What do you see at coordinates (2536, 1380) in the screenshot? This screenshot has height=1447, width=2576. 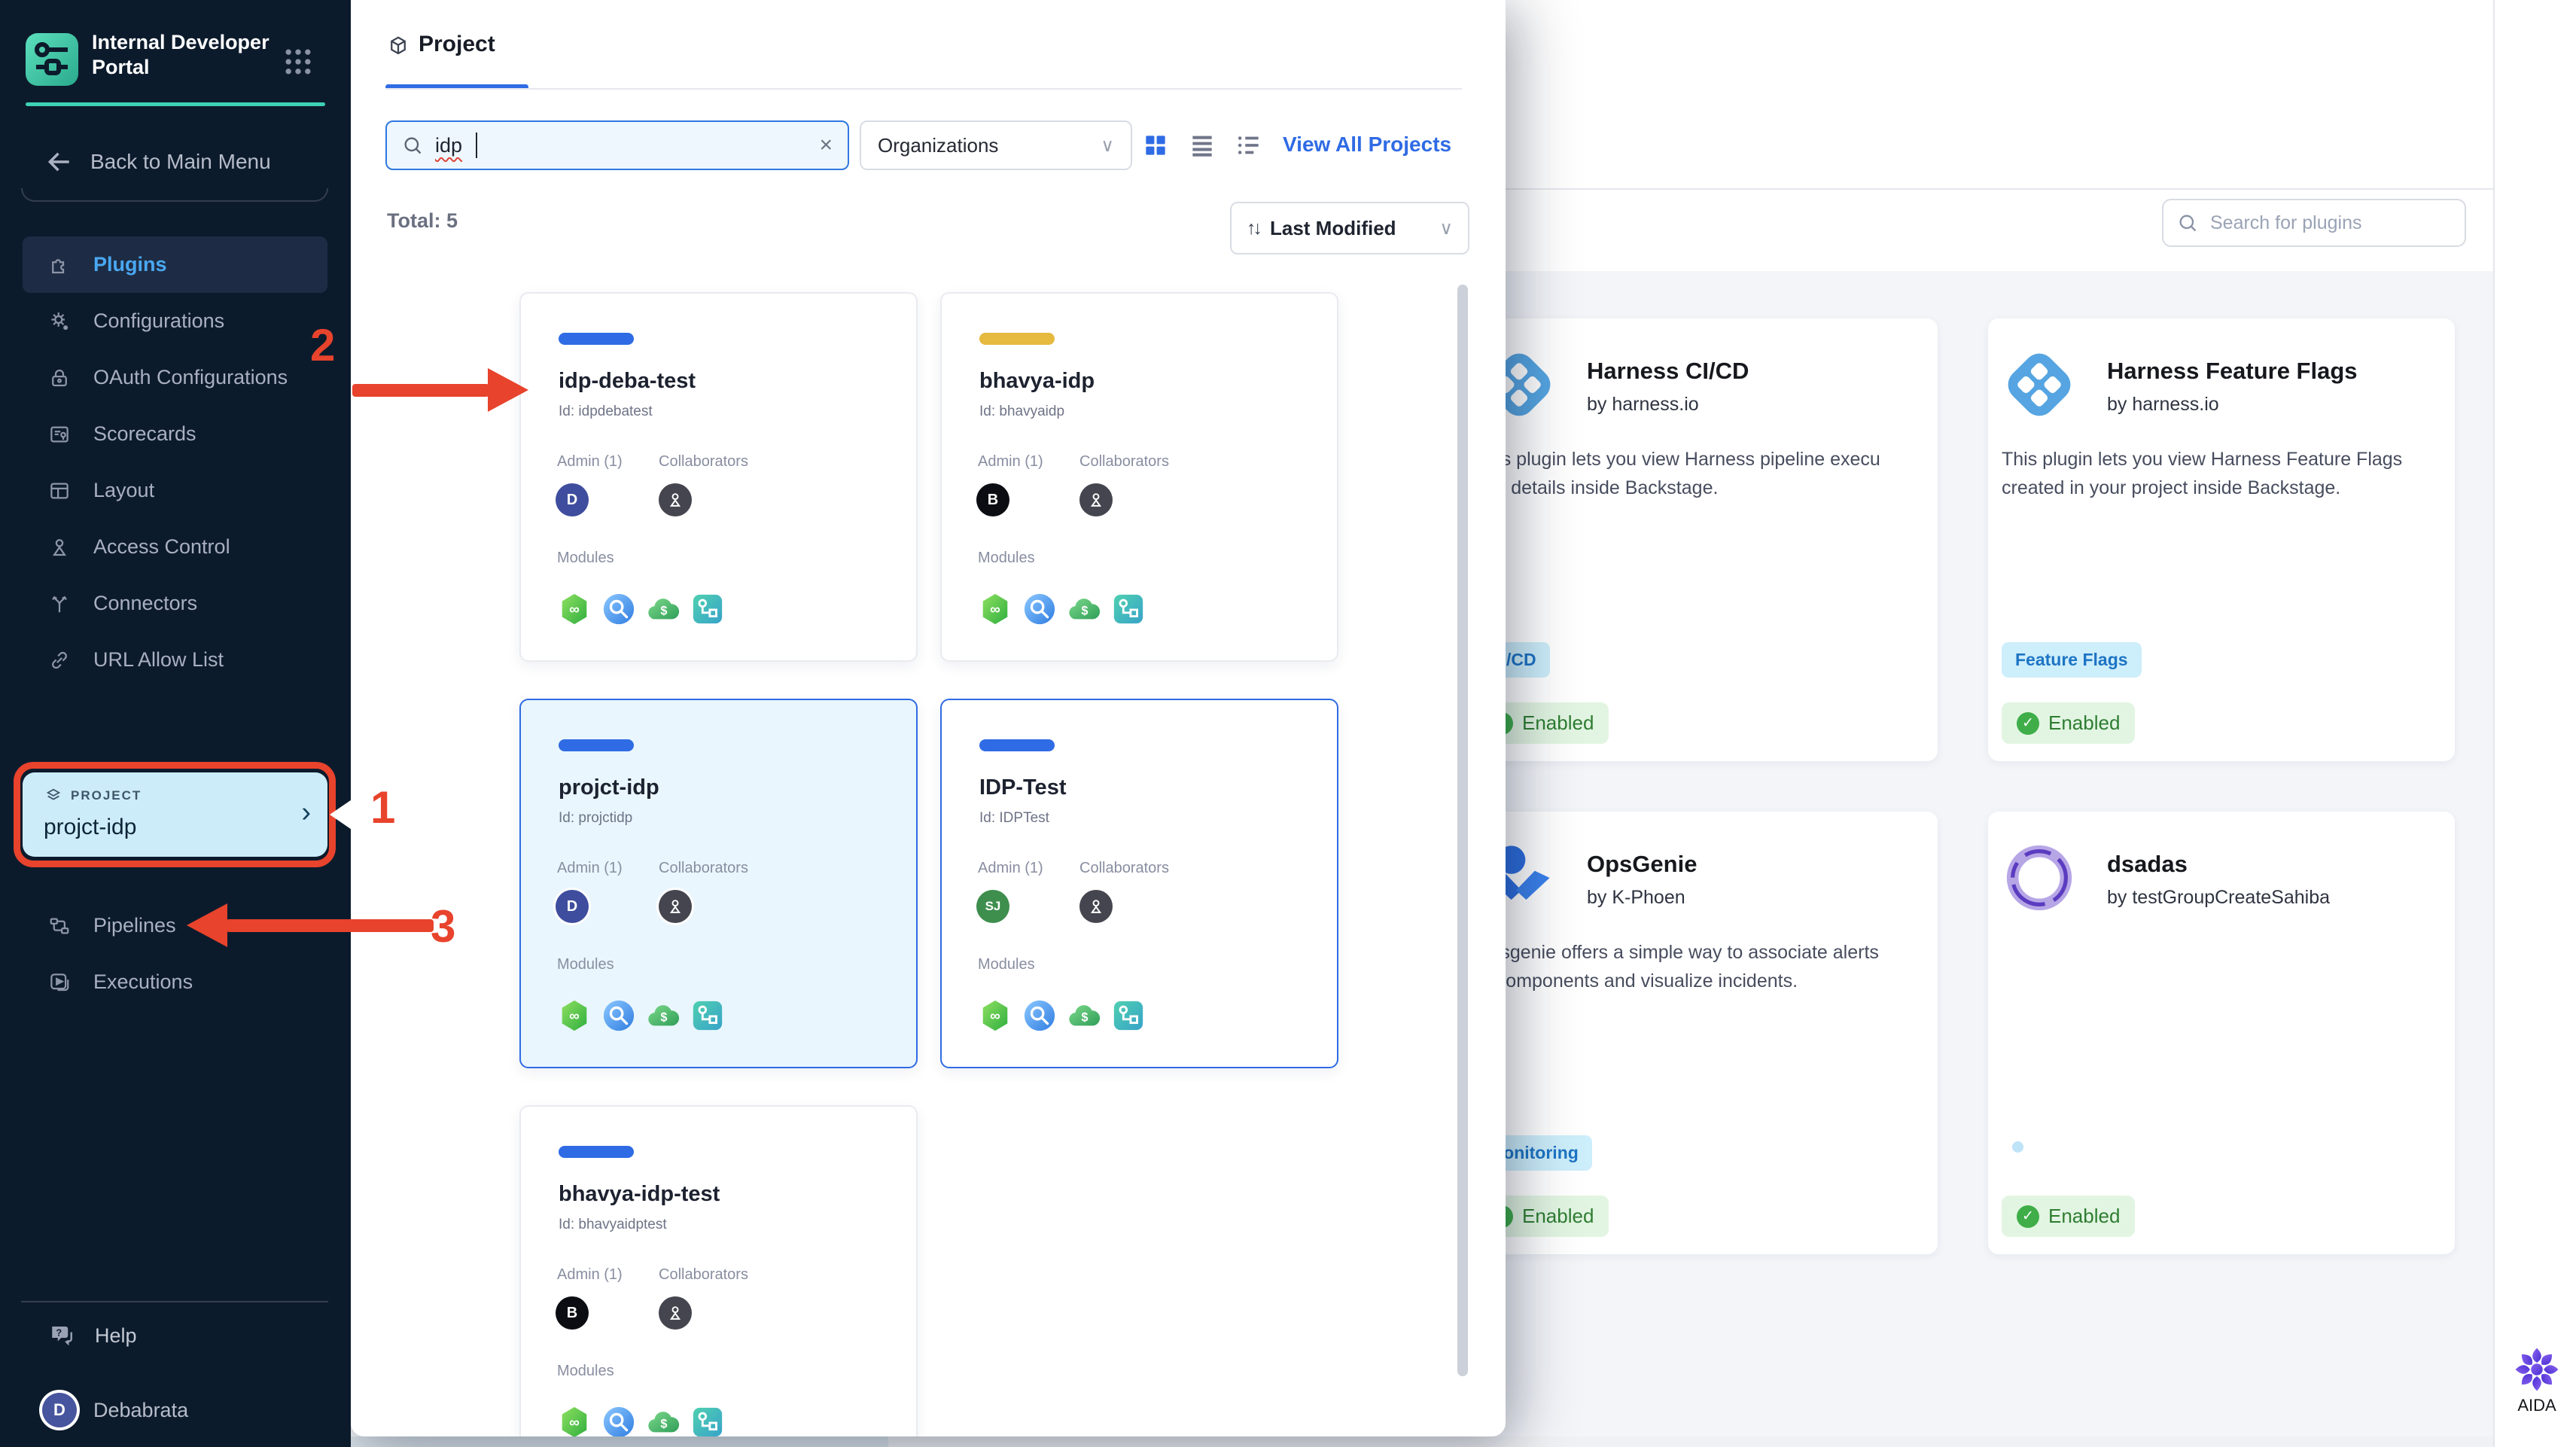 I see `aida-assistant-button: AIDA` at bounding box center [2536, 1380].